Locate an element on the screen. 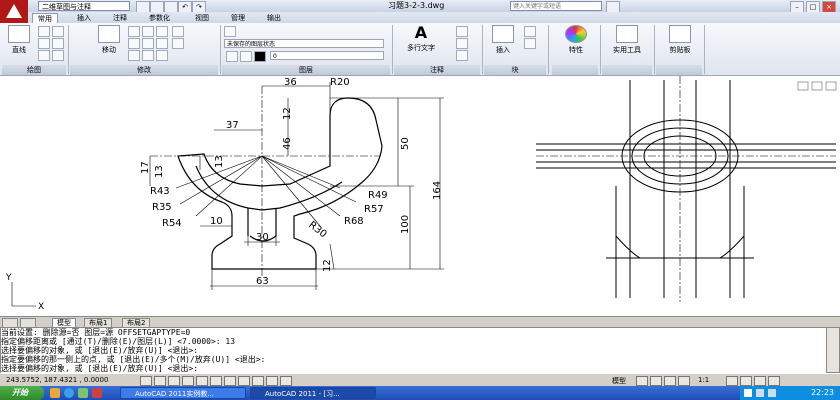 This screenshot has width=840, height=400. media-icon is located at coordinates (83, 393).